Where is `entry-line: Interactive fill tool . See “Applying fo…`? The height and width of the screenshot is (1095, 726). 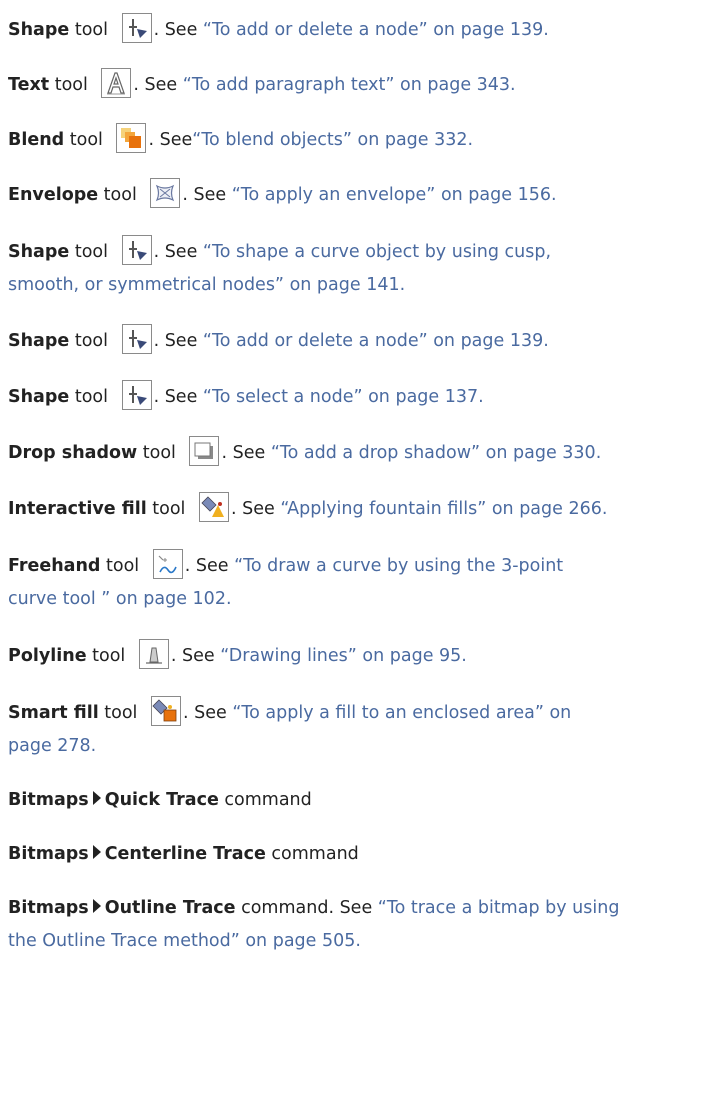
entry-line: Interactive fill tool . See “Applying fo… is located at coordinates (364, 509).